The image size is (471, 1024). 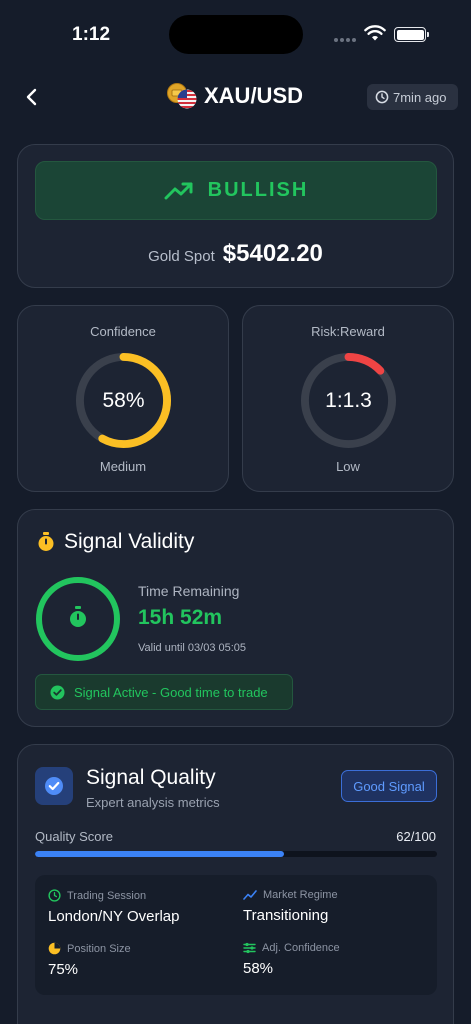 I want to click on timer-icon, so click(x=78, y=616).